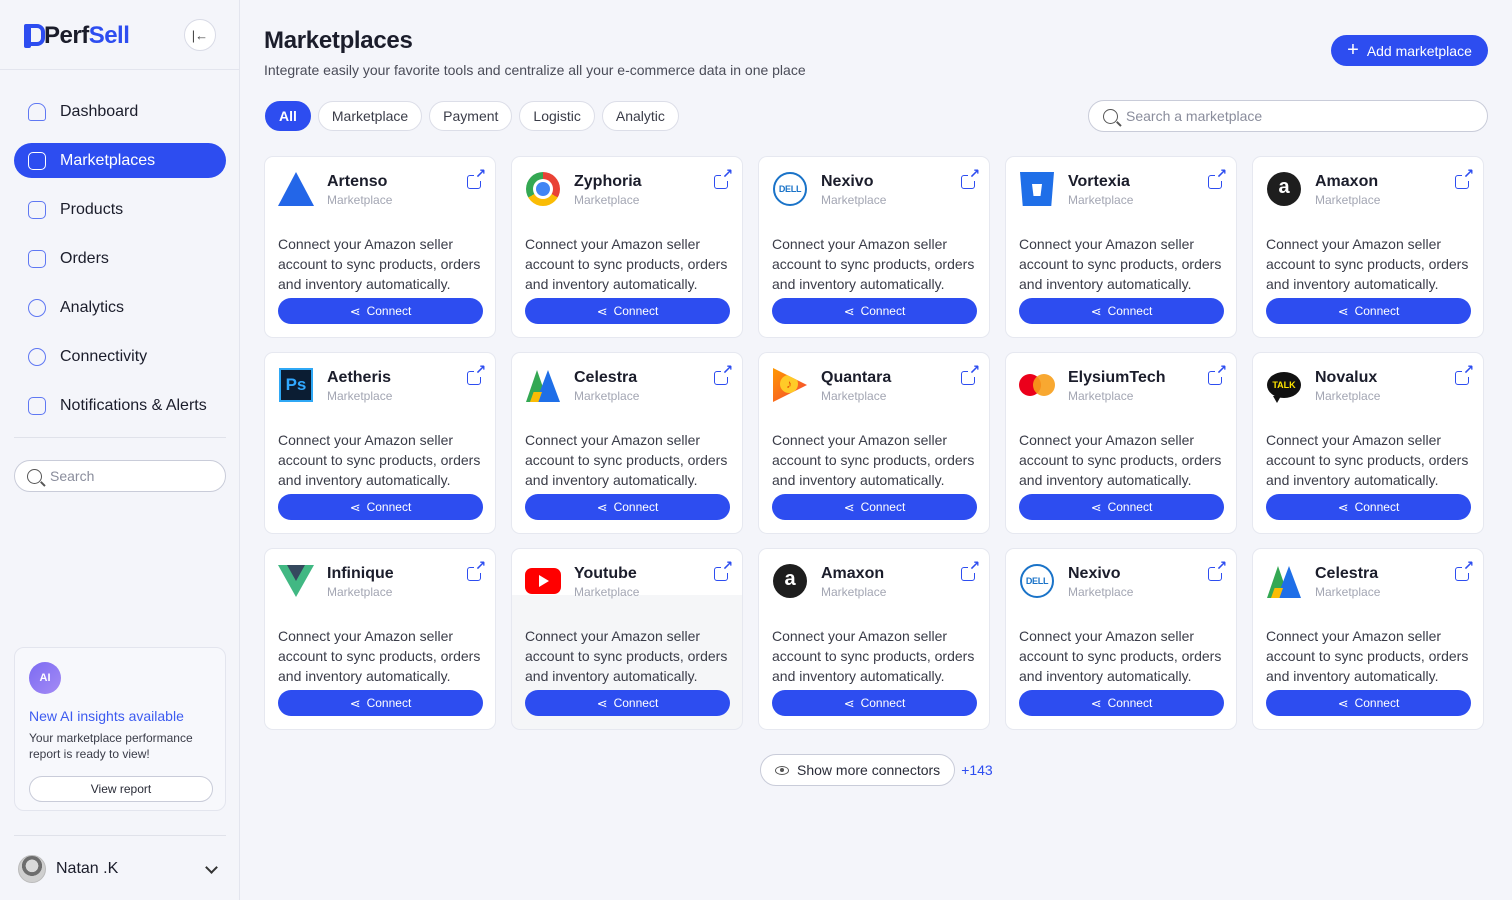 The height and width of the screenshot is (900, 1512). What do you see at coordinates (120, 160) in the screenshot?
I see `sidebar-item-marketplaces: Marketplaces` at bounding box center [120, 160].